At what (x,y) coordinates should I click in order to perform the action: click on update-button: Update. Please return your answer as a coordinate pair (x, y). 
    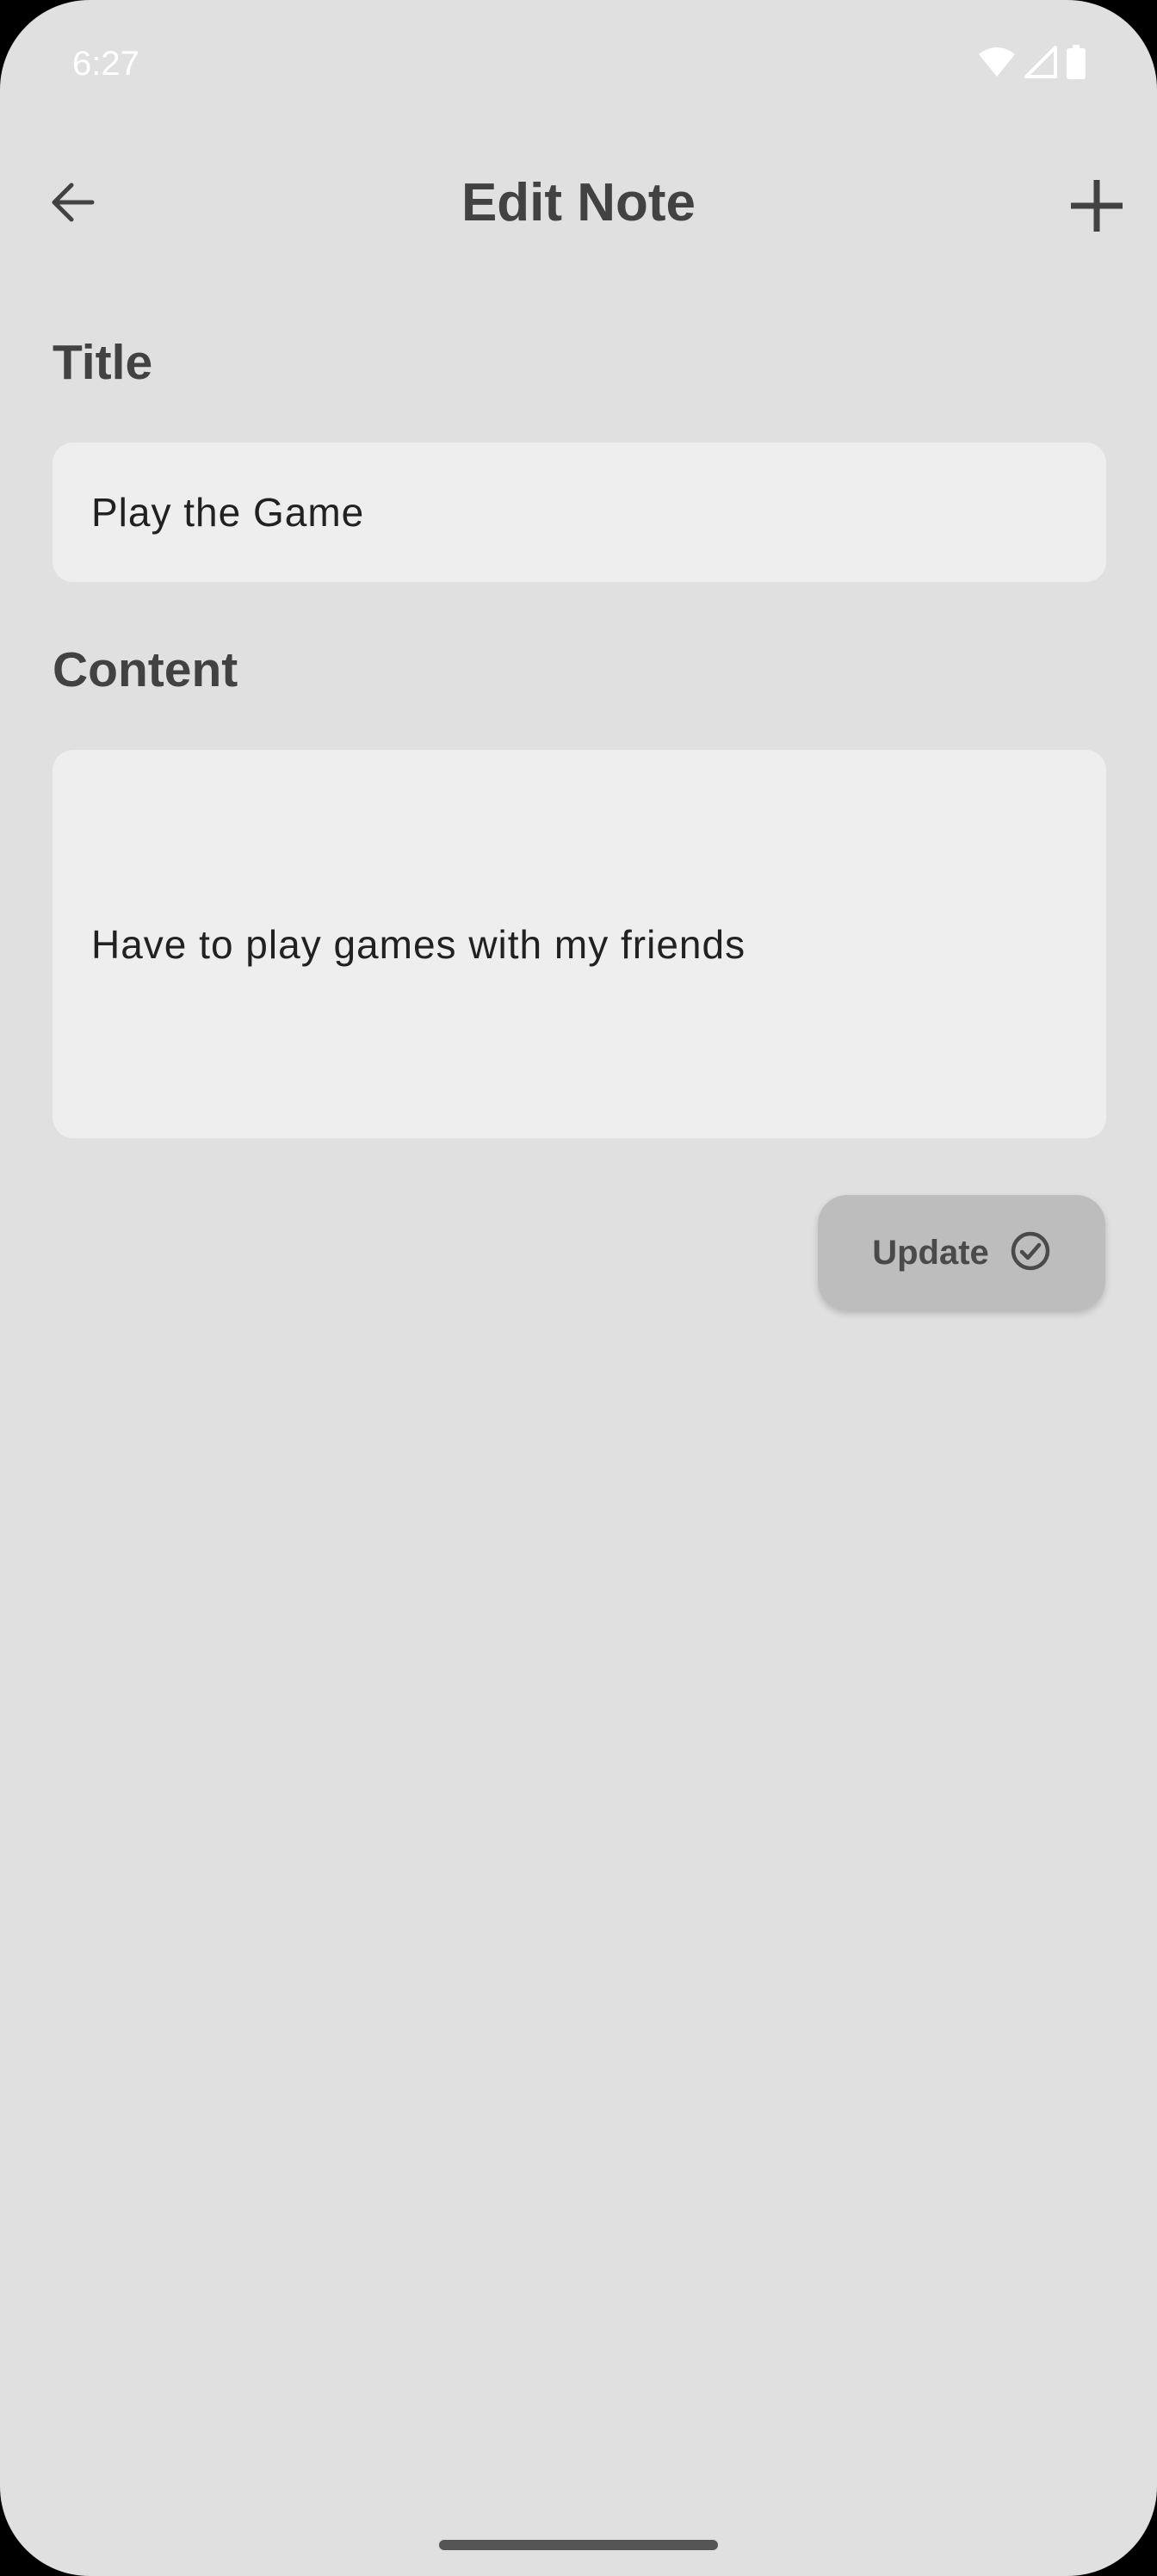
    Looking at the image, I should click on (961, 1252).